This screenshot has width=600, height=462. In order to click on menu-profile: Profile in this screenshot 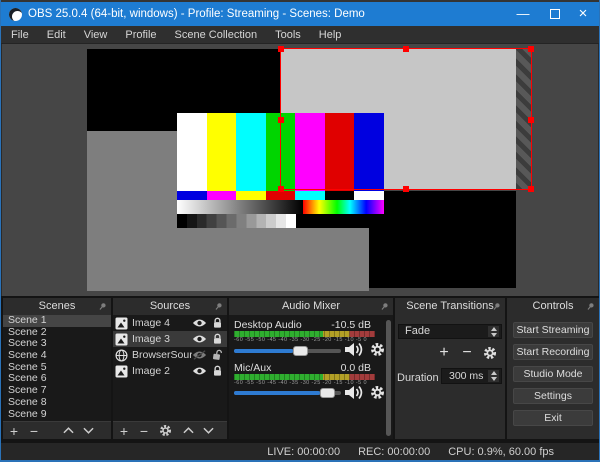, I will do `click(140, 35)`.